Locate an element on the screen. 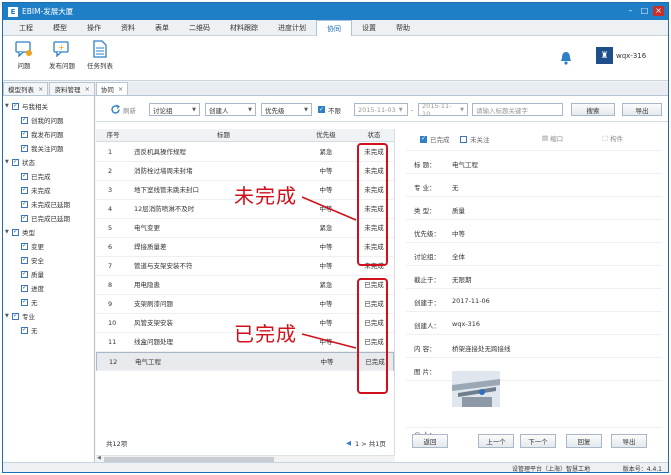  issue-photo is located at coordinates (476, 389).